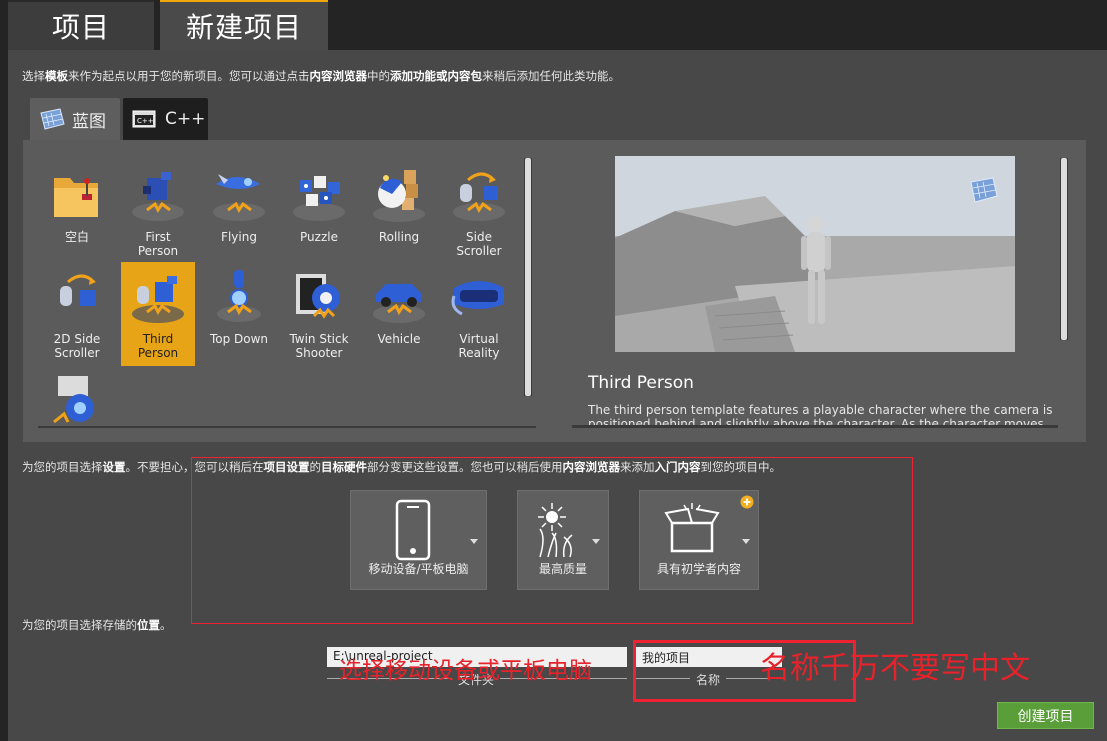 The height and width of the screenshot is (741, 1107). Describe the element at coordinates (158, 196) in the screenshot. I see `first-person-icon` at that location.